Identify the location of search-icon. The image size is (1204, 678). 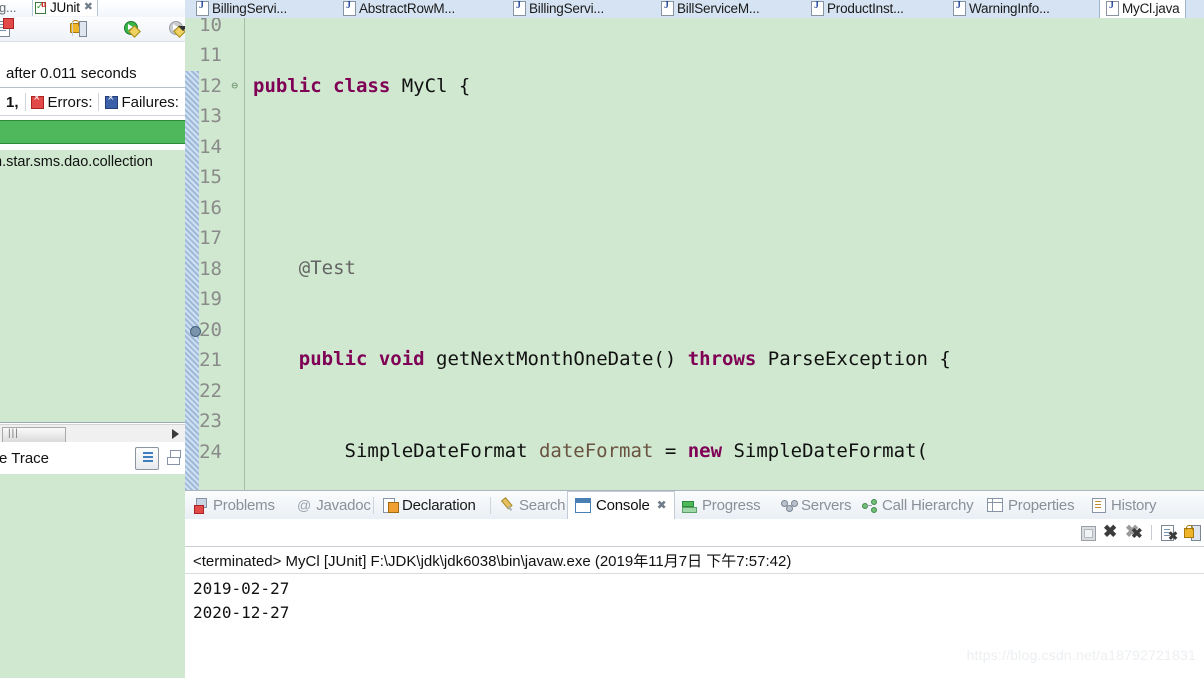
(507, 505).